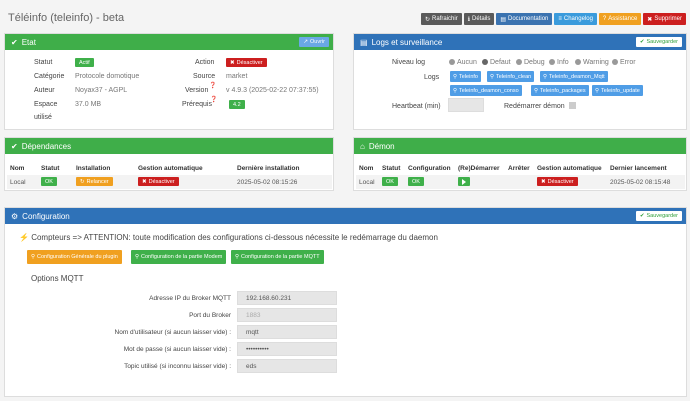 Image resolution: width=690 pixels, height=401 pixels. I want to click on documentation-button: ▤ Documentation, so click(524, 19).